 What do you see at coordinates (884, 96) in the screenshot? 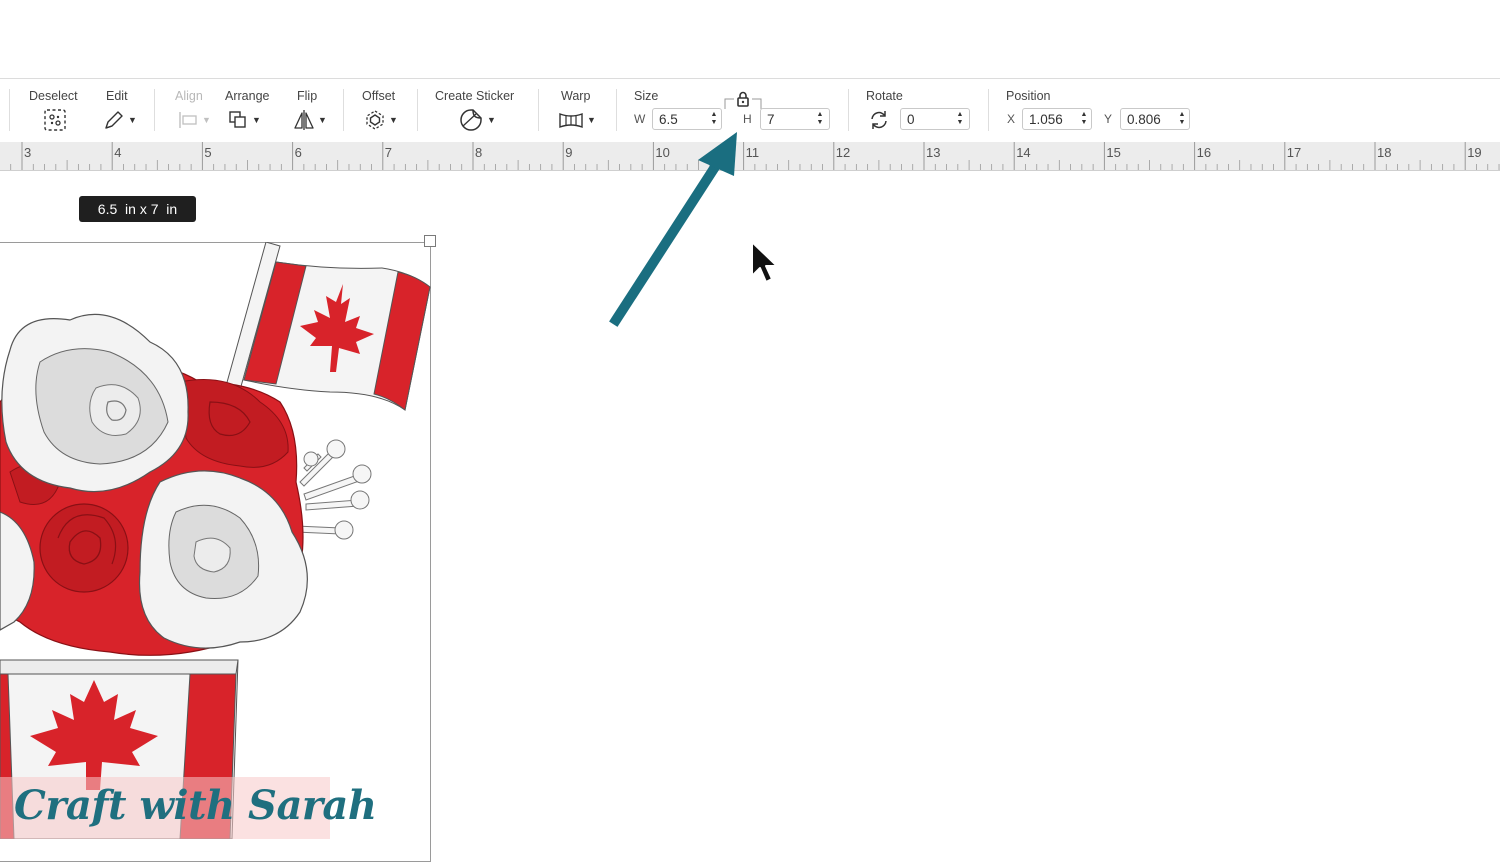
I see `rotate-label: Rotate` at bounding box center [884, 96].